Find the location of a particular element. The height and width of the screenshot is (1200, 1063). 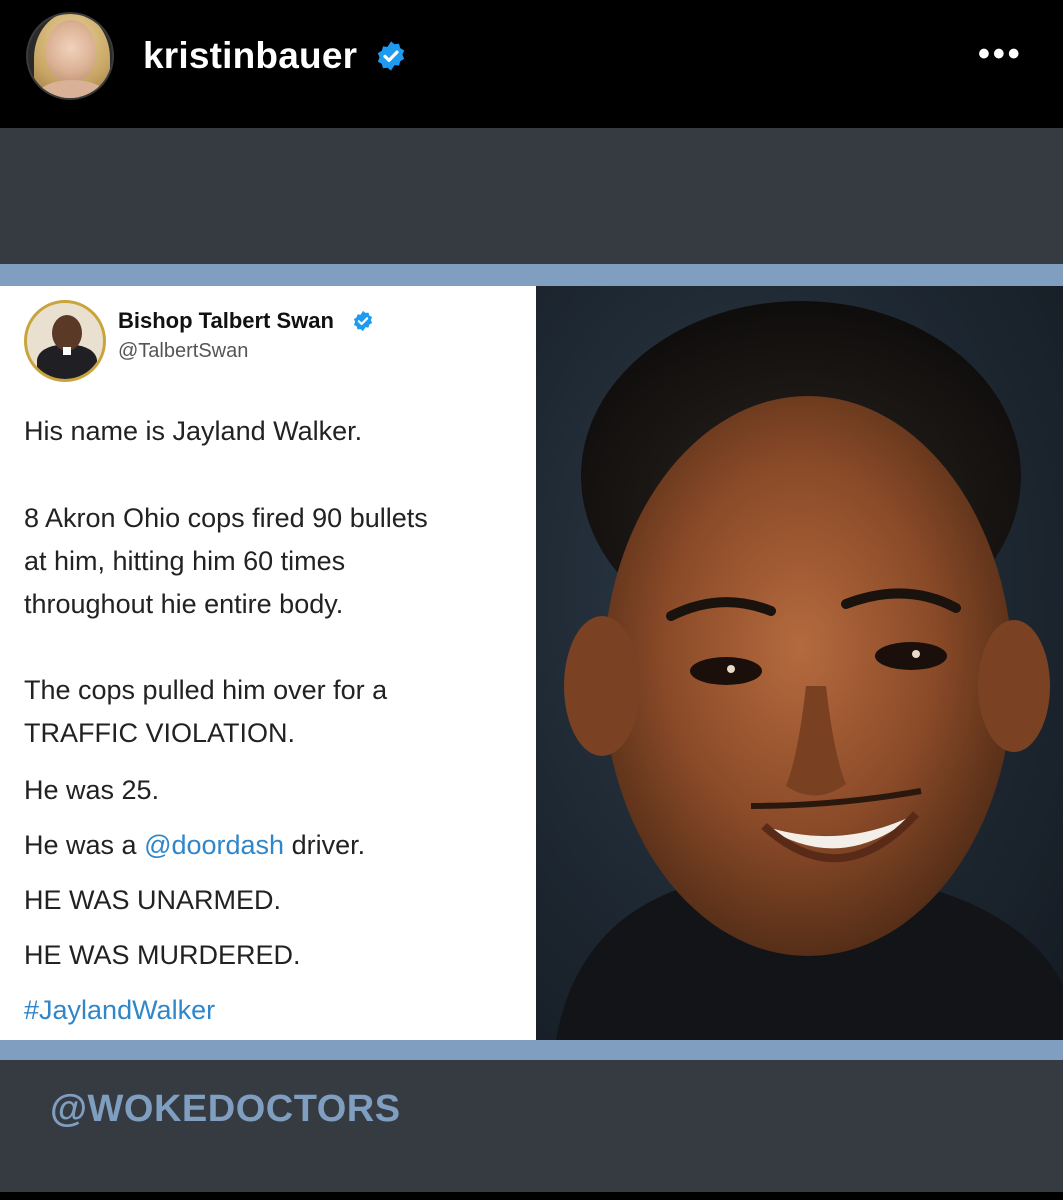

profile-avatar is located at coordinates (70, 56).